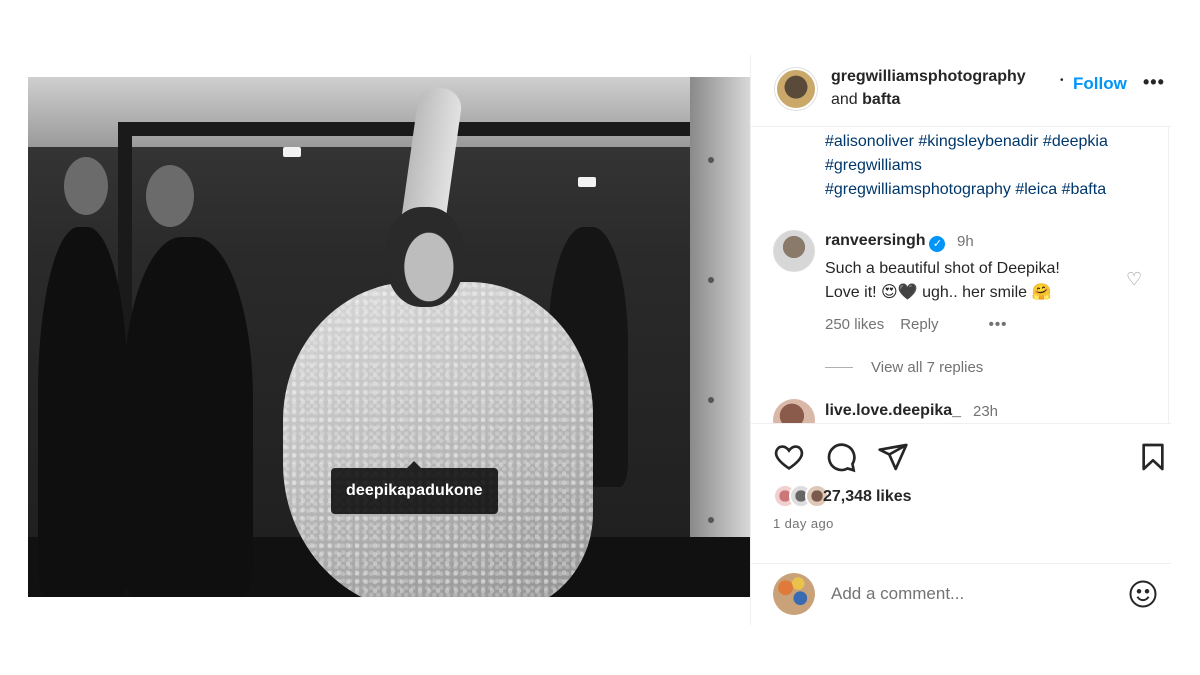 The height and width of the screenshot is (675, 1200). Describe the element at coordinates (847, 496) in the screenshot. I see `likes-number: 27,348` at that location.